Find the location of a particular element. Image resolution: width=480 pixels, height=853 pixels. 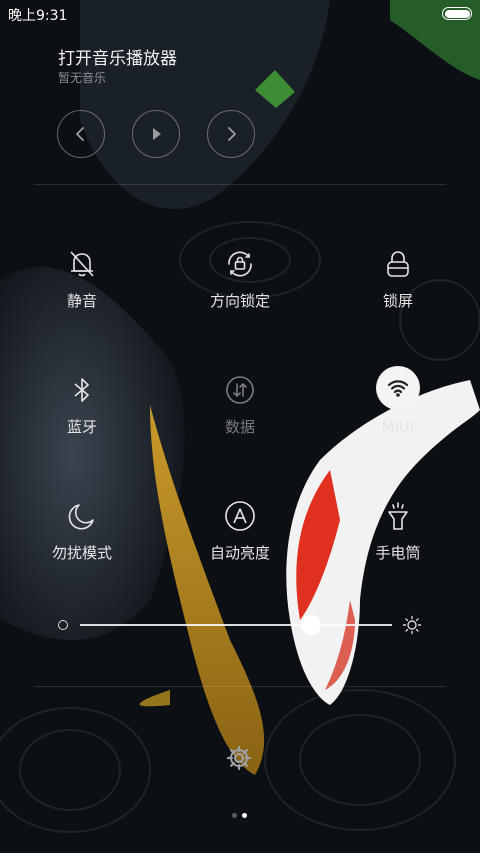

toggle-wifi-label: MIUI is located at coordinates (398, 427).